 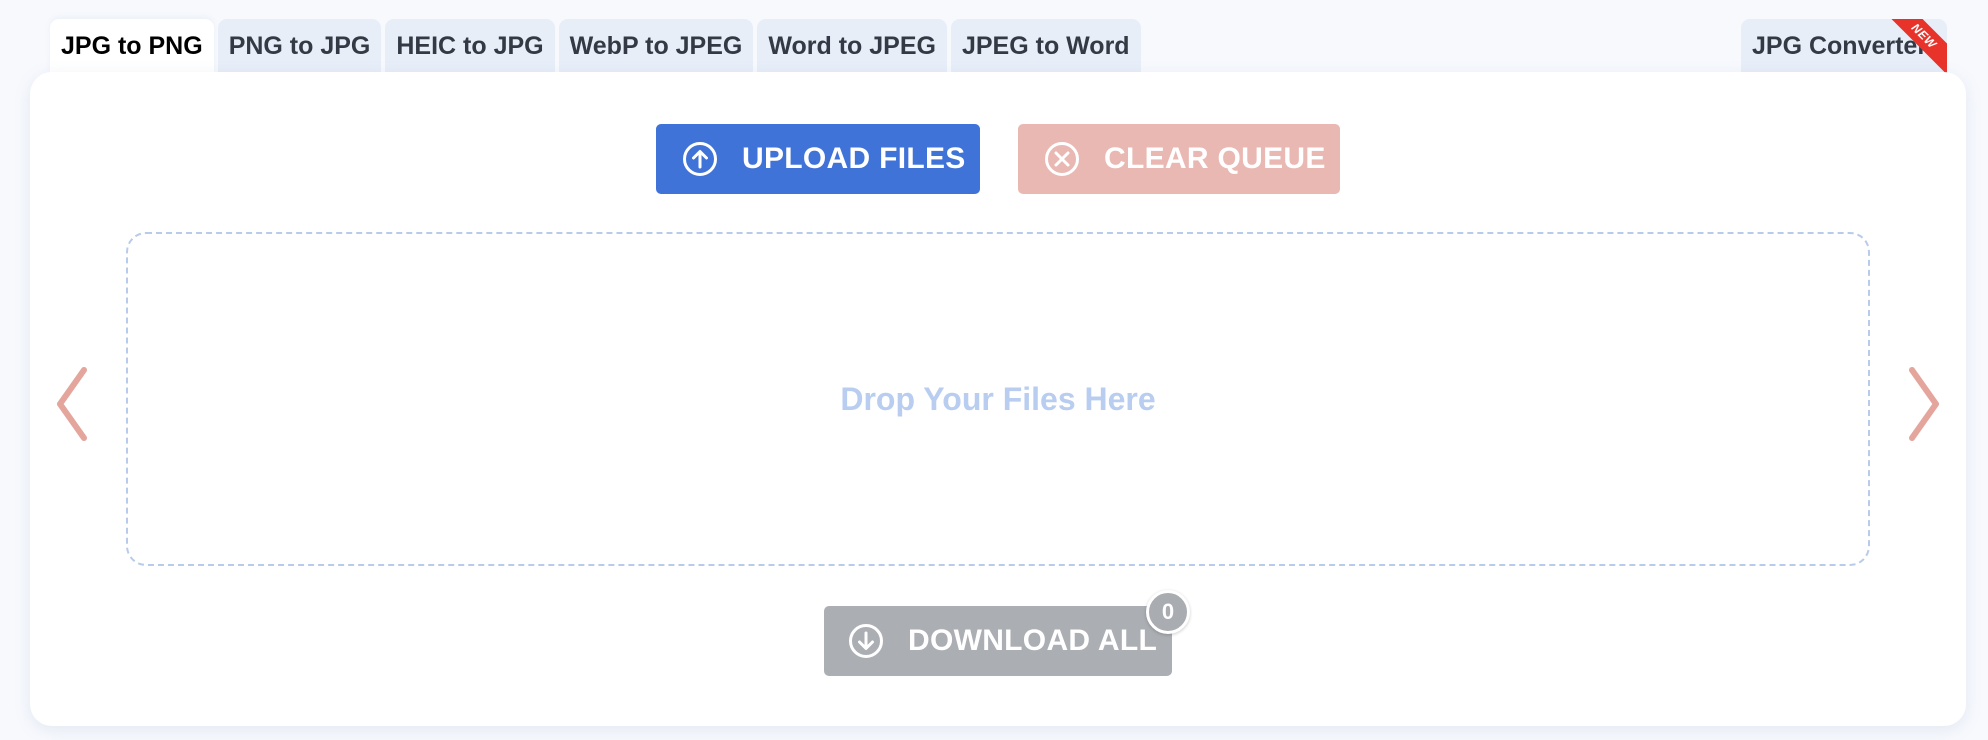 What do you see at coordinates (700, 159) in the screenshot?
I see `arrow-up-circle-icon` at bounding box center [700, 159].